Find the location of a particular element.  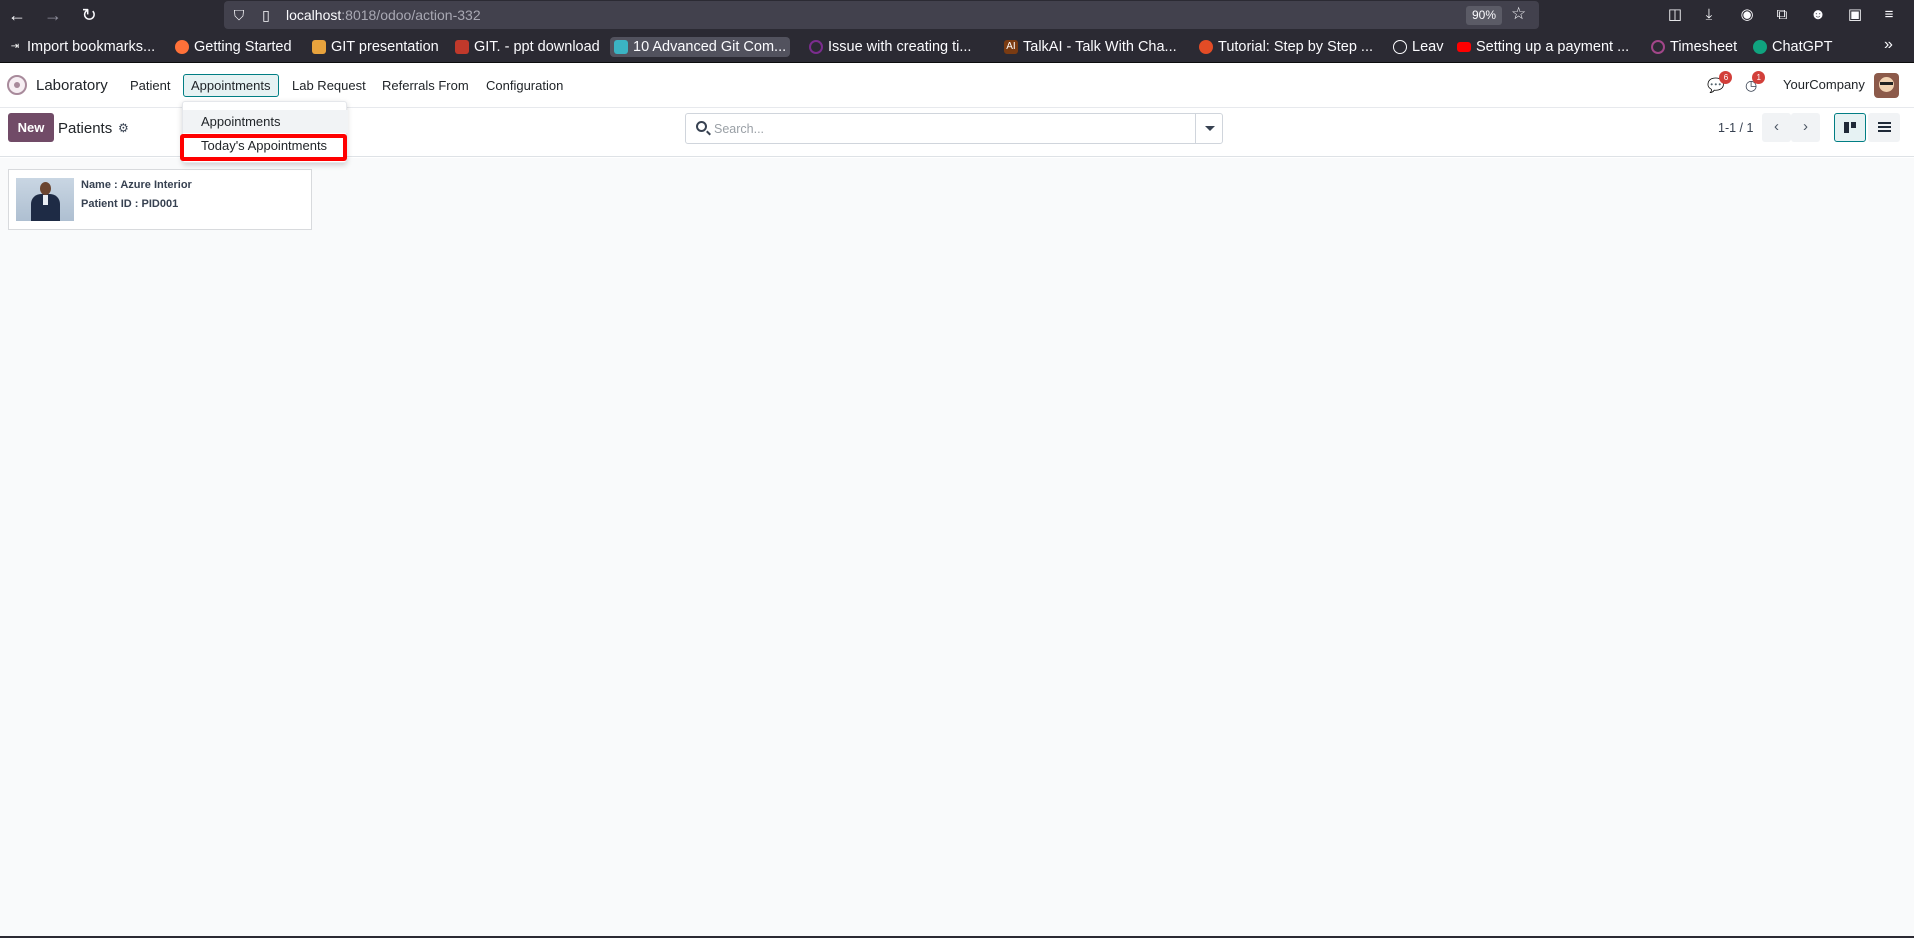

menu-configuration: Configuration is located at coordinates (524, 85).